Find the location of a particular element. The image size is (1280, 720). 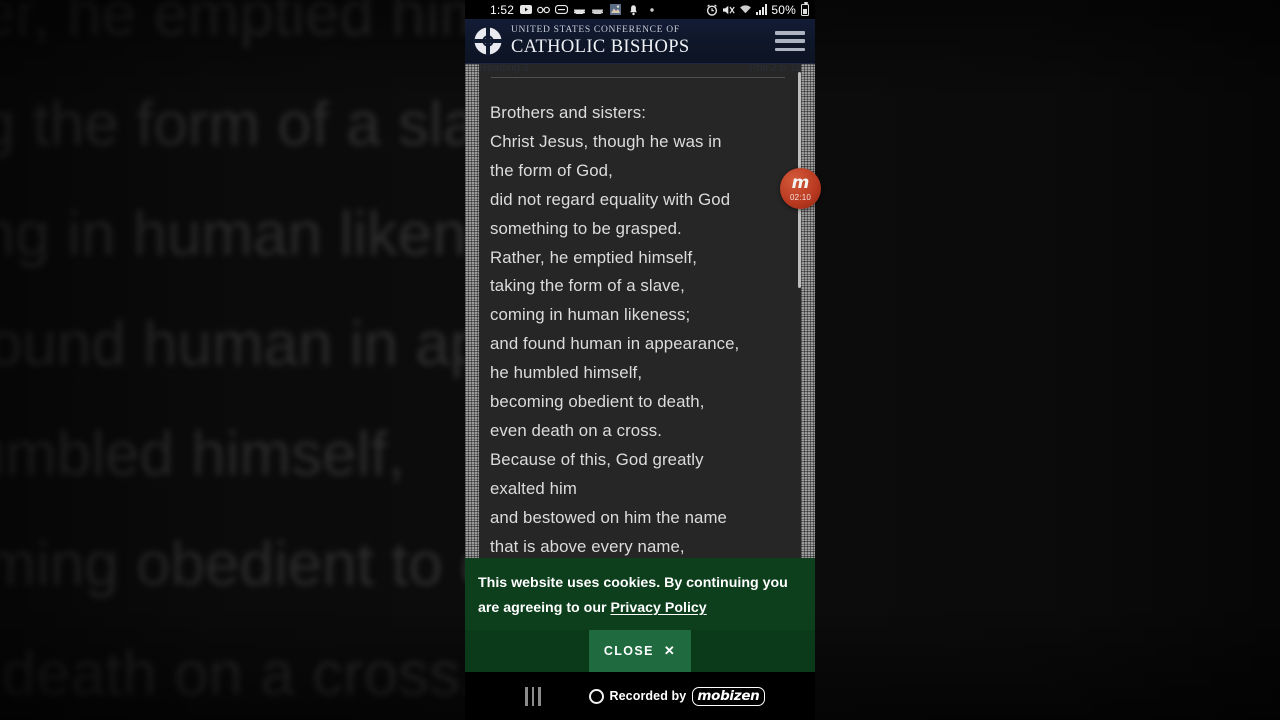

recording-watermark: Recorded by mobizen is located at coordinates (676, 696).